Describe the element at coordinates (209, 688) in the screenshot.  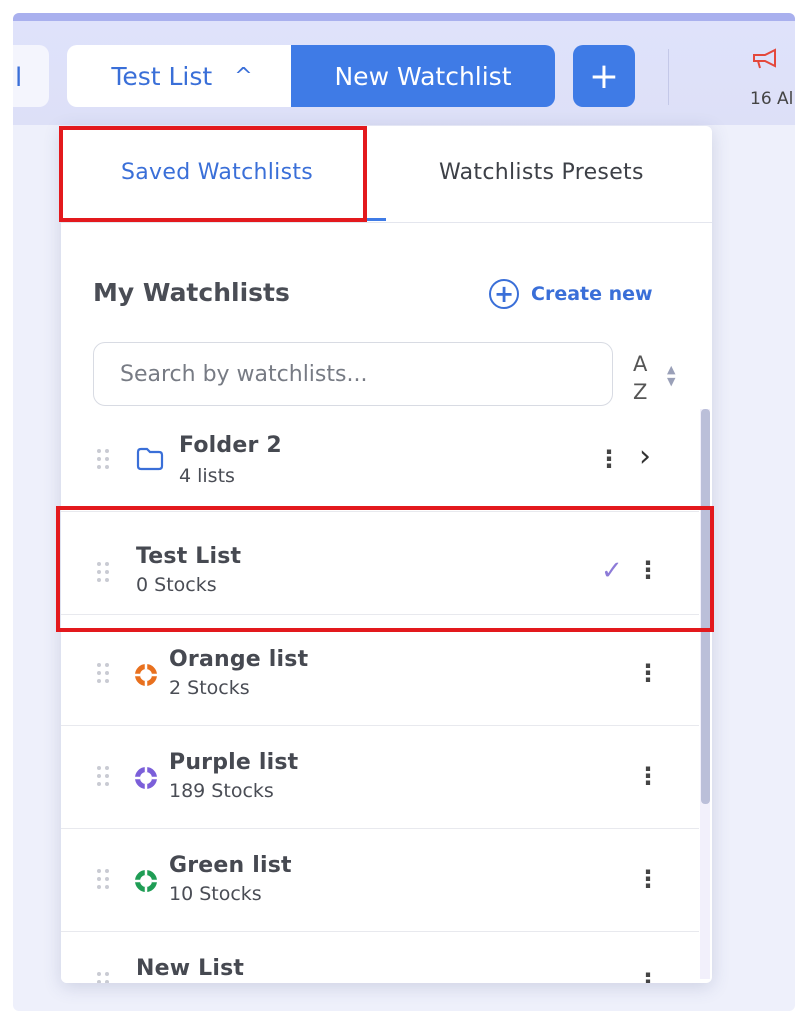
I see `list-count: 2 Stocks` at that location.